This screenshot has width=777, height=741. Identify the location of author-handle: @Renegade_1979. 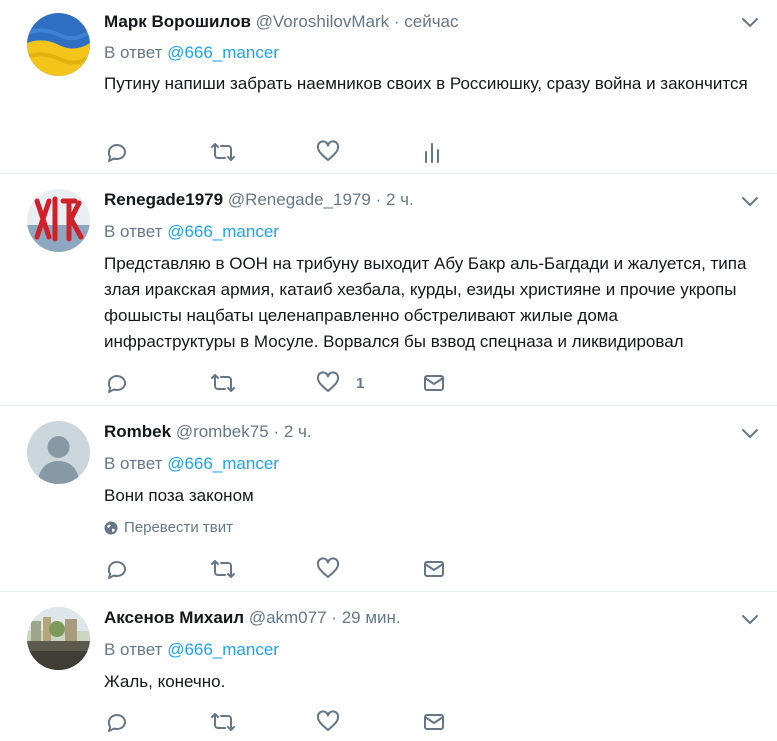
(299, 199).